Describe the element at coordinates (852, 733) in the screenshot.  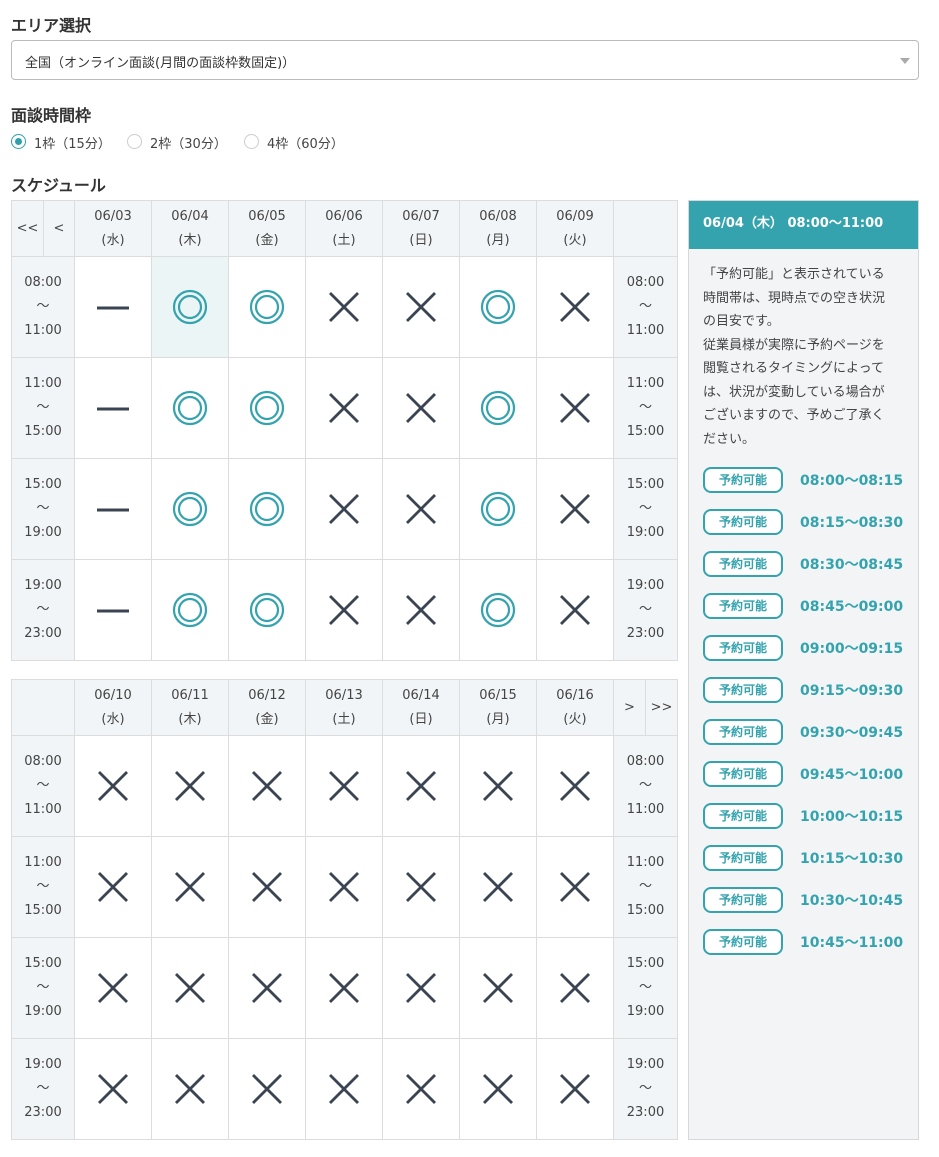
I see `slot-time: 09:30～09:45` at that location.